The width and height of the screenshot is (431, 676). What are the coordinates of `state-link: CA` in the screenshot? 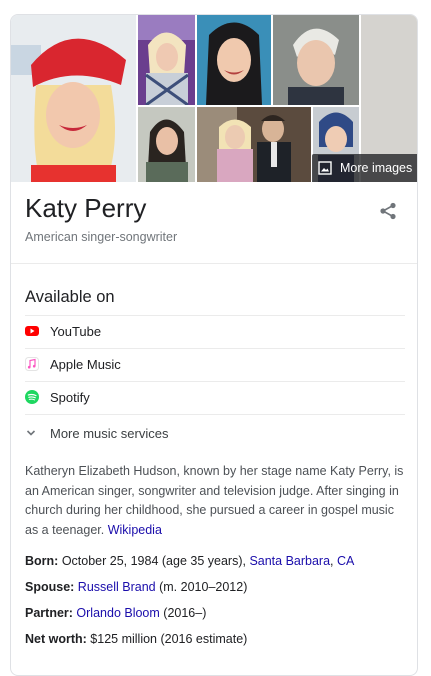 It's located at (345, 561).